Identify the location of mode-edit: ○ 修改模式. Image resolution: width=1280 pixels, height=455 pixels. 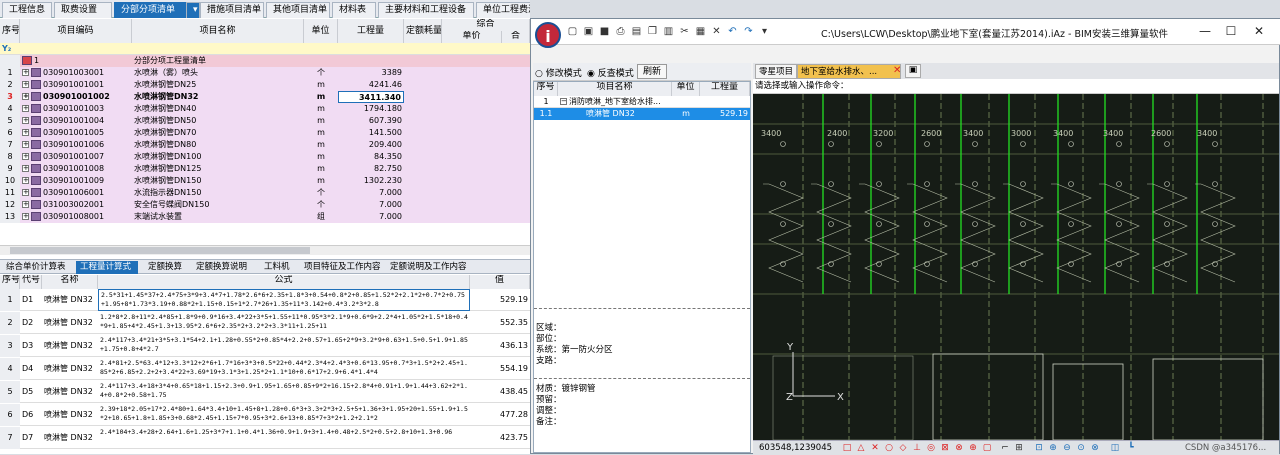
(558, 72).